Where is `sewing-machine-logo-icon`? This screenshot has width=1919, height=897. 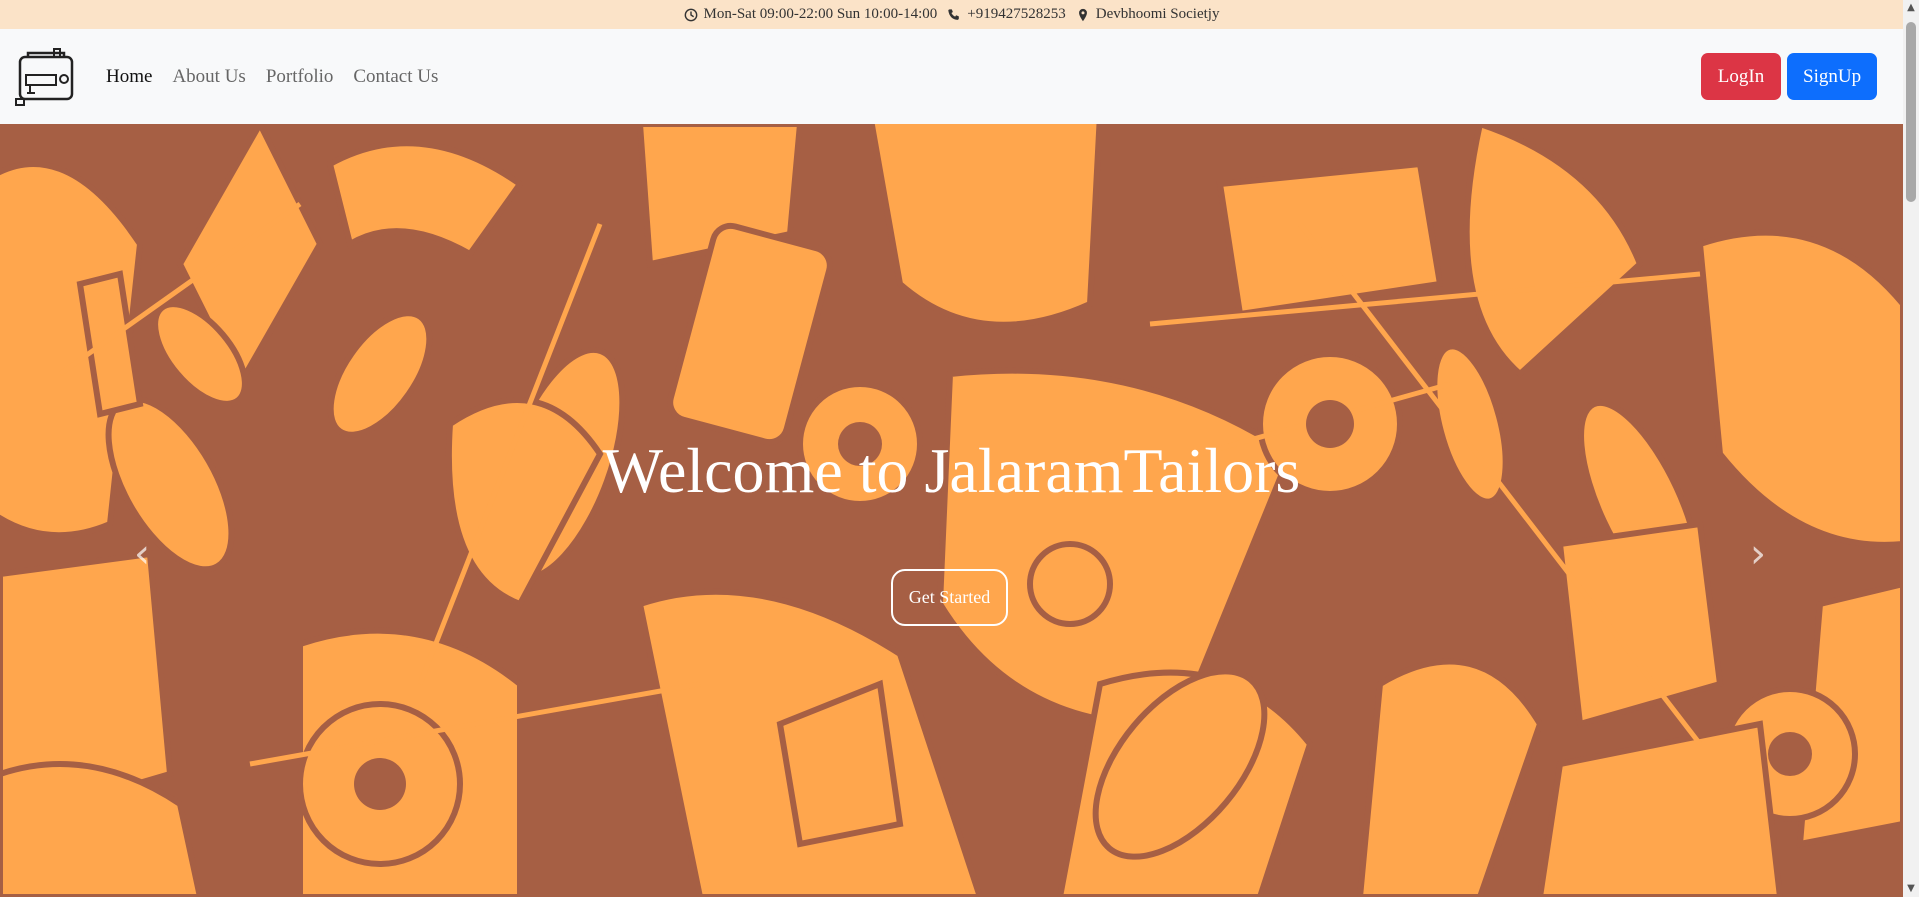
sewing-machine-logo-icon is located at coordinates (47, 77).